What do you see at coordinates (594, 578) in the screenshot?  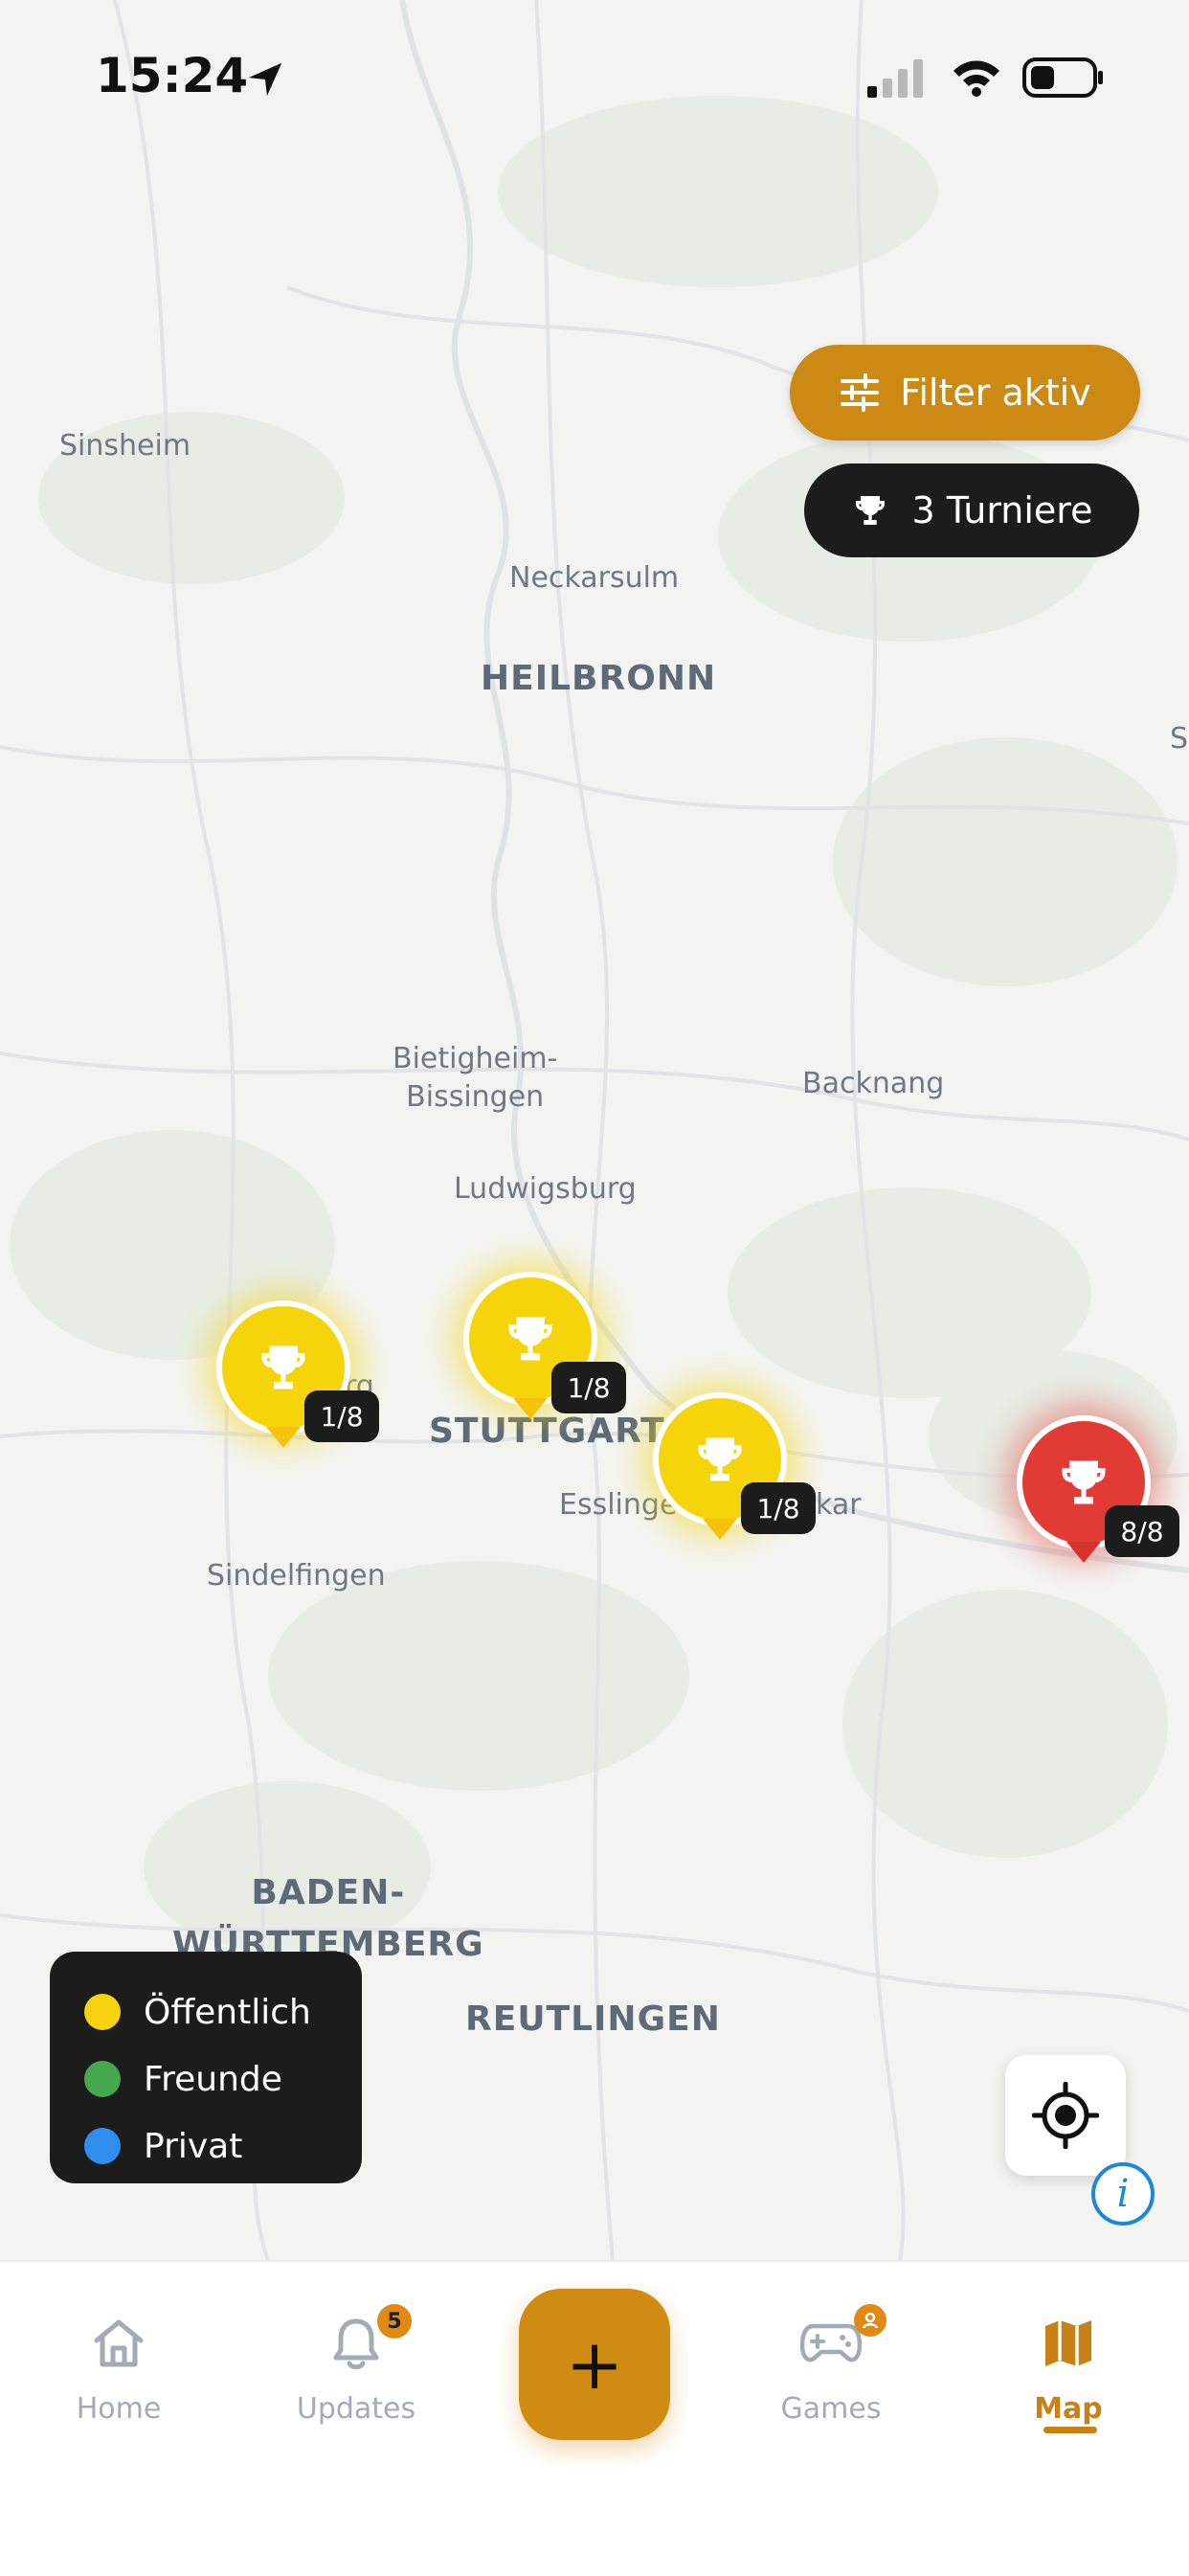 I see `city-label-neckarsulm: Neckarsulm` at bounding box center [594, 578].